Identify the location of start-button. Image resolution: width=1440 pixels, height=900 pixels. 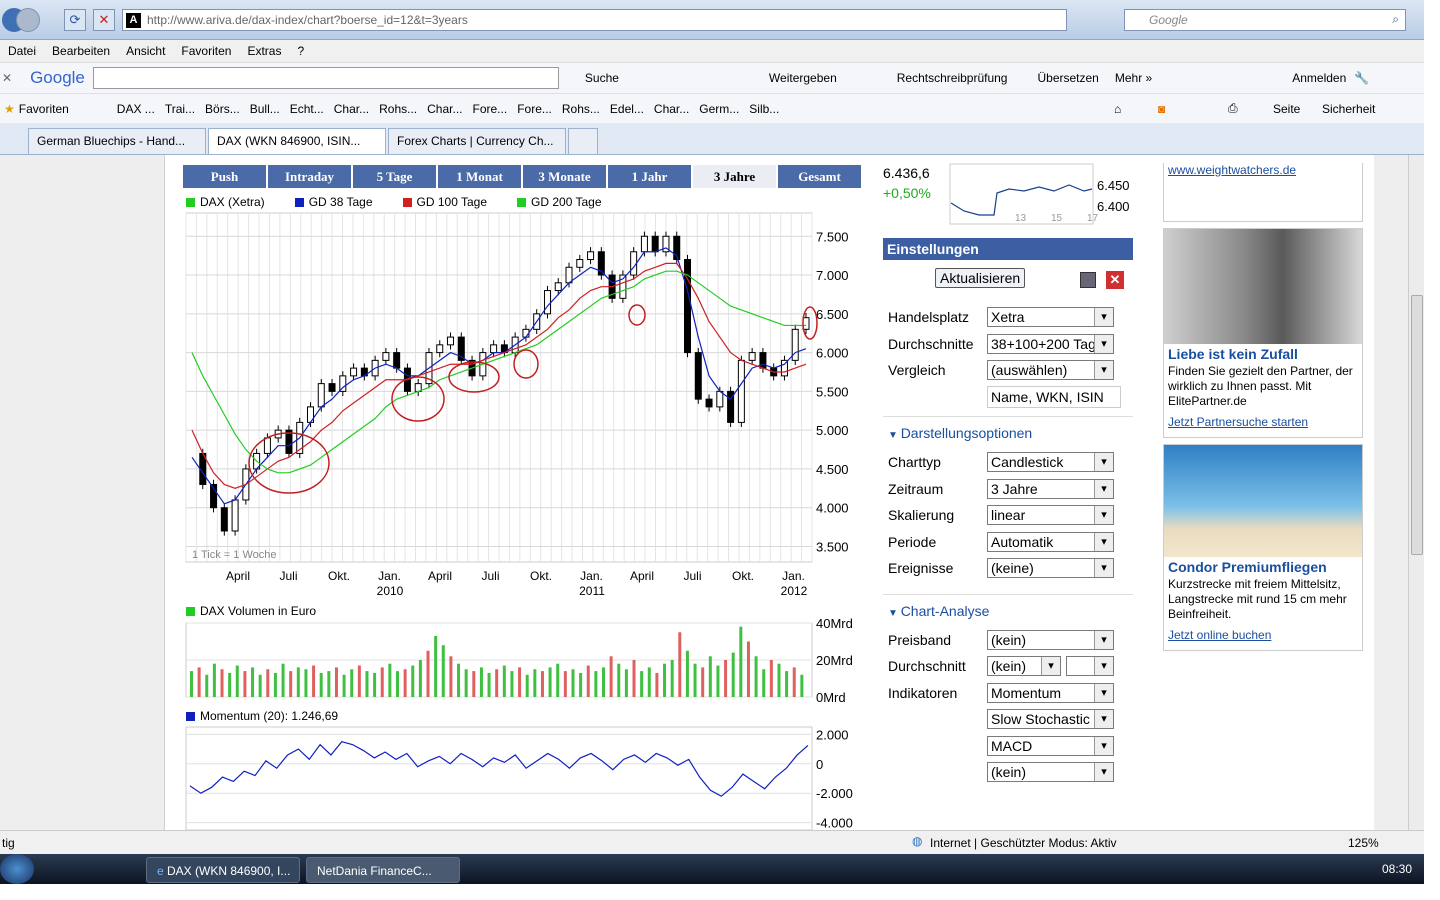
(17, 869).